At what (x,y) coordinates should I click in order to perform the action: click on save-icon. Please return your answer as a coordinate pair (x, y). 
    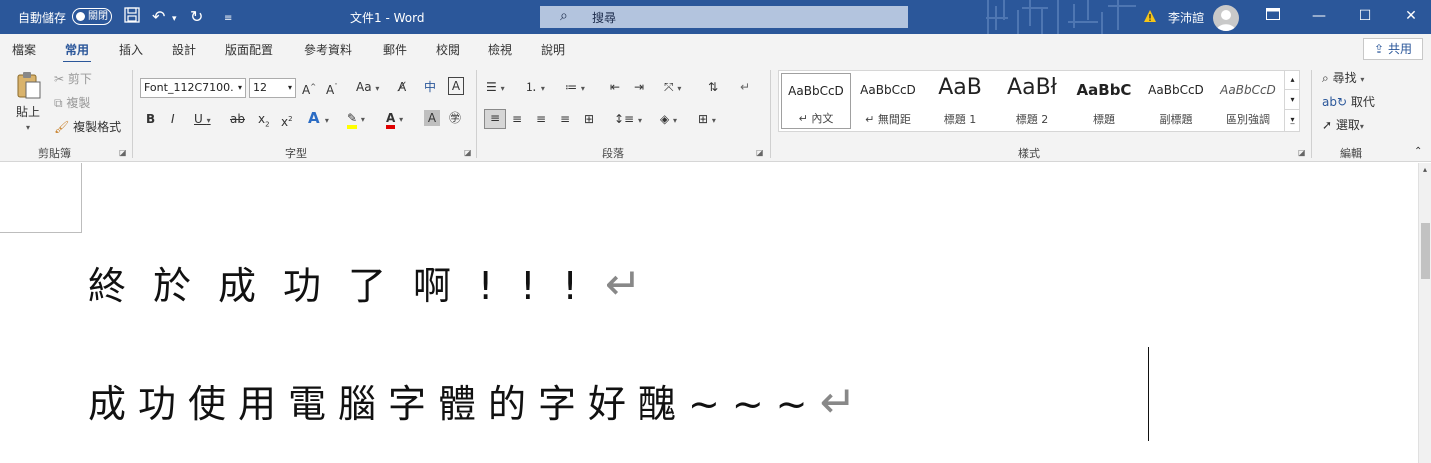
    Looking at the image, I should click on (132, 17).